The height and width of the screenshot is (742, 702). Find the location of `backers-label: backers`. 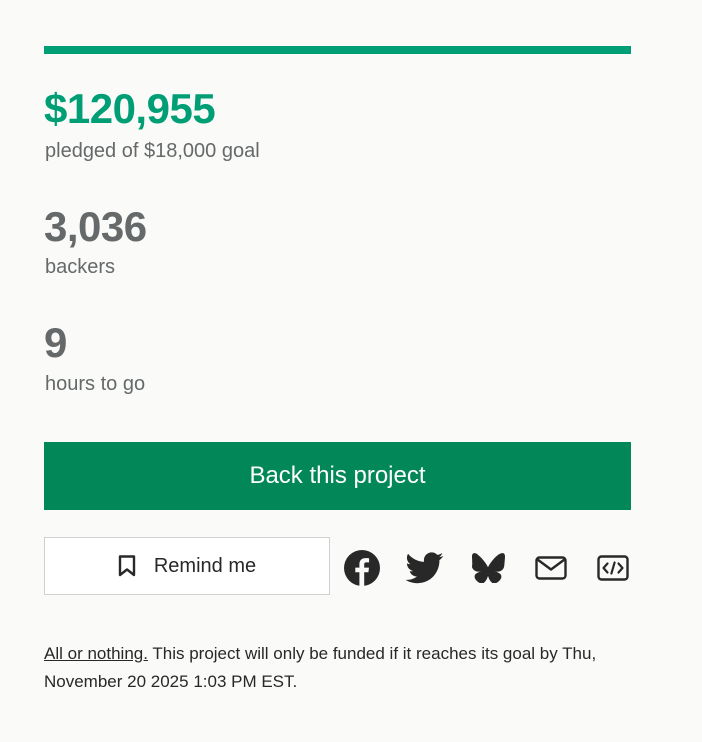

backers-label: backers is located at coordinates (80, 267).